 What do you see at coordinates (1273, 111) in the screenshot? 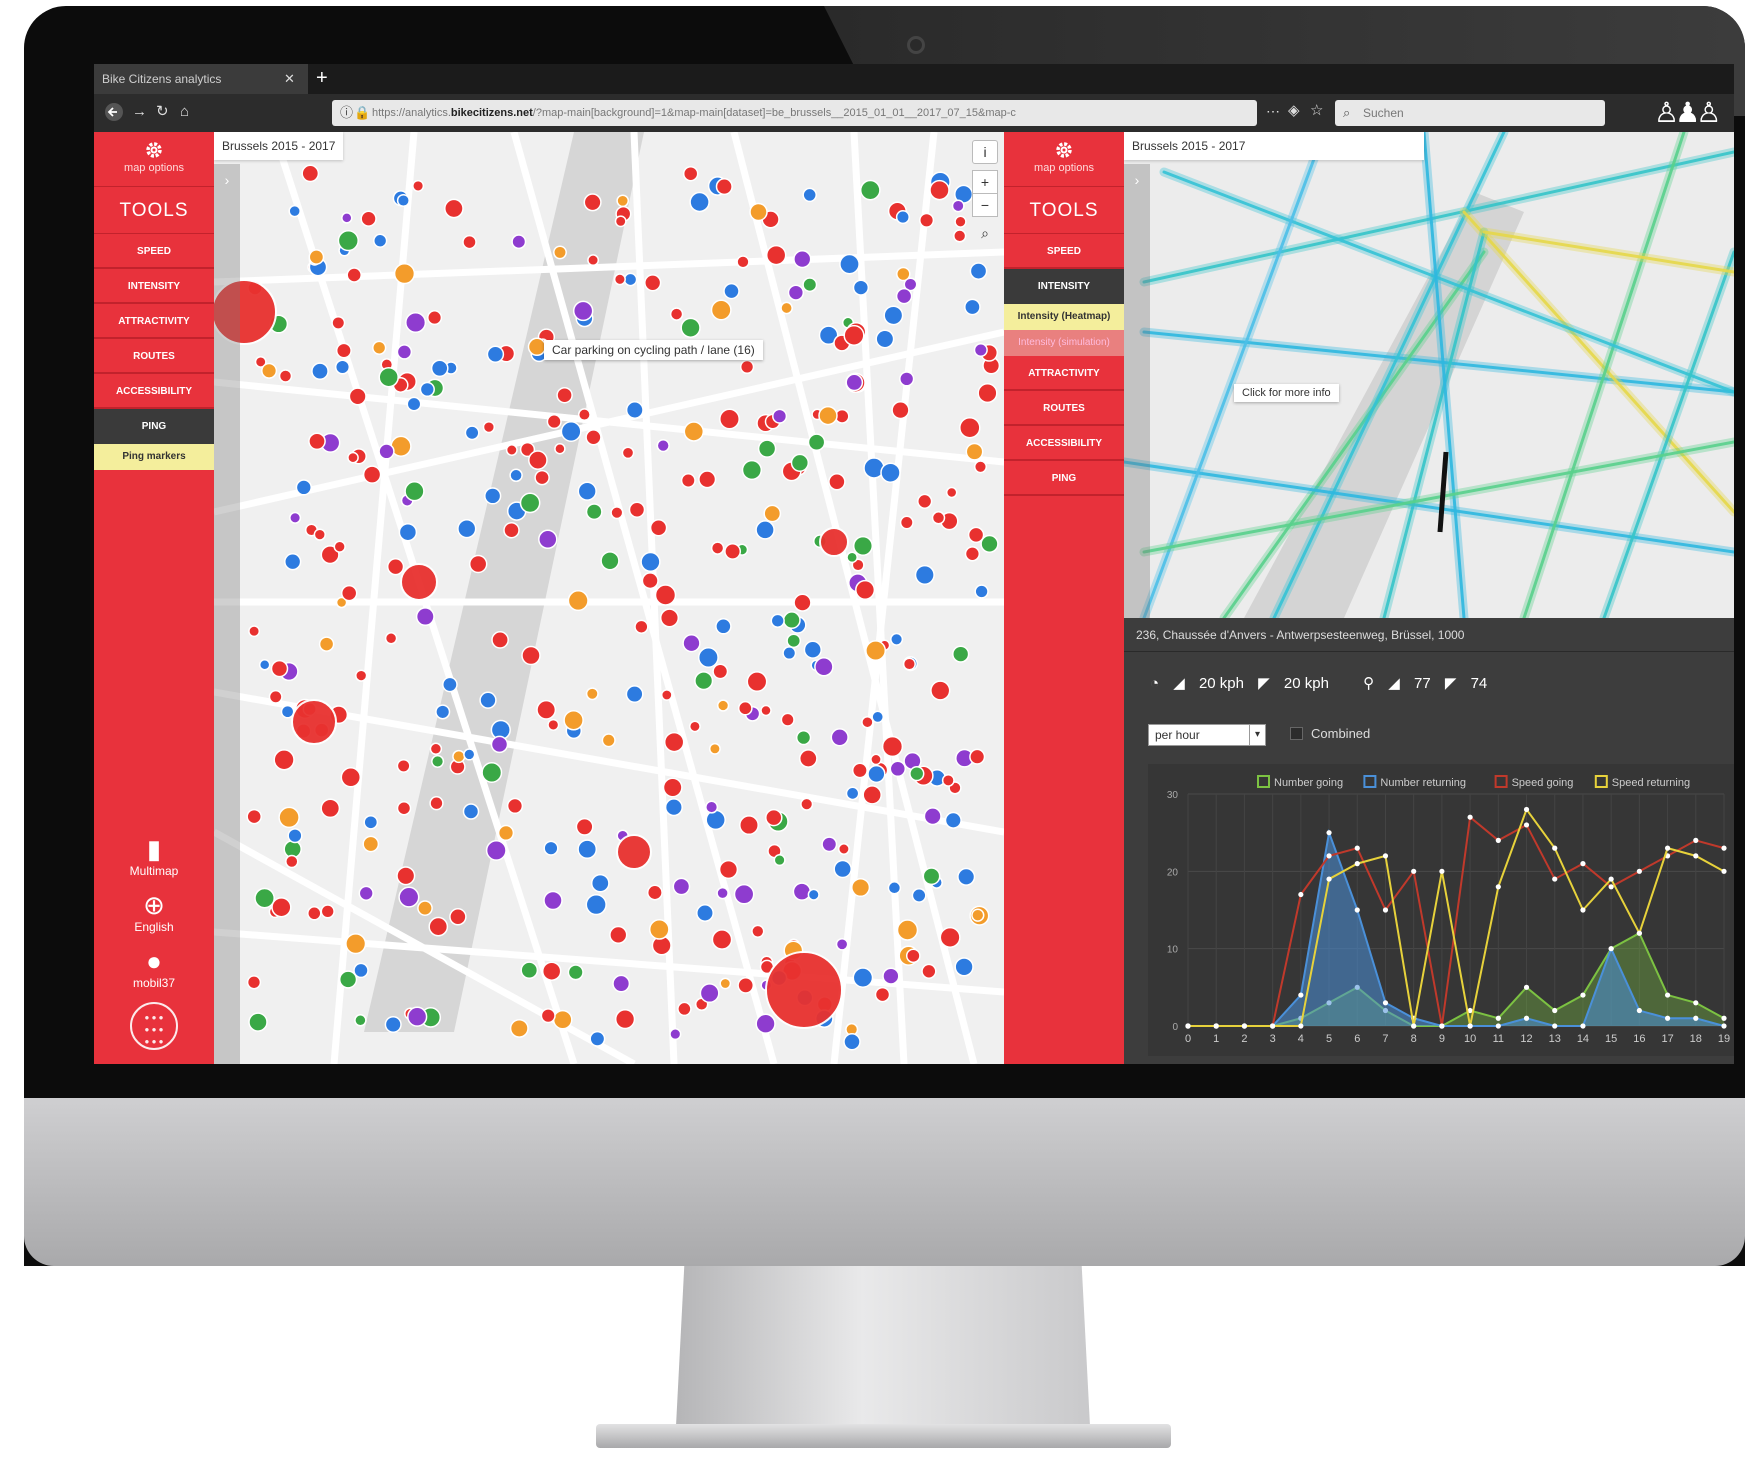
I see `page-actions-icon: ⋯` at bounding box center [1273, 111].